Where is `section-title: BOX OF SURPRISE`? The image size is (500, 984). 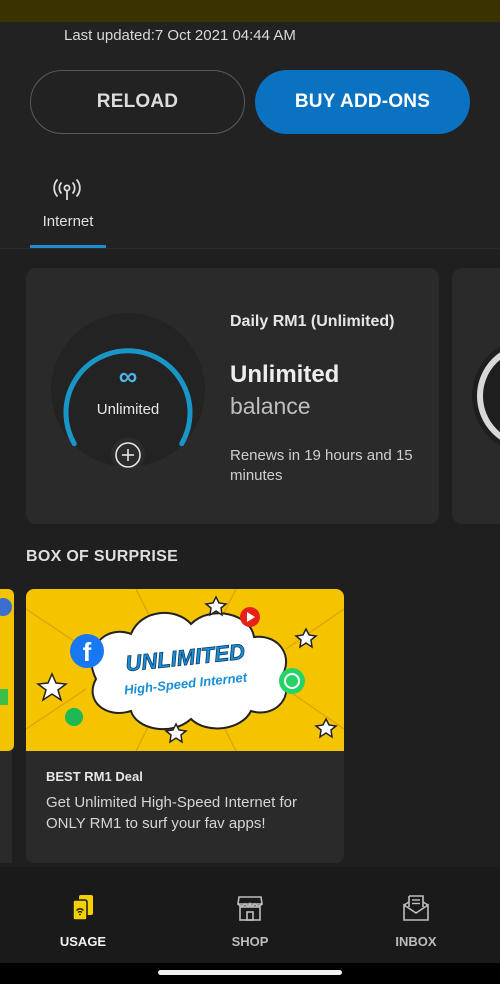 section-title: BOX OF SURPRISE is located at coordinates (102, 556).